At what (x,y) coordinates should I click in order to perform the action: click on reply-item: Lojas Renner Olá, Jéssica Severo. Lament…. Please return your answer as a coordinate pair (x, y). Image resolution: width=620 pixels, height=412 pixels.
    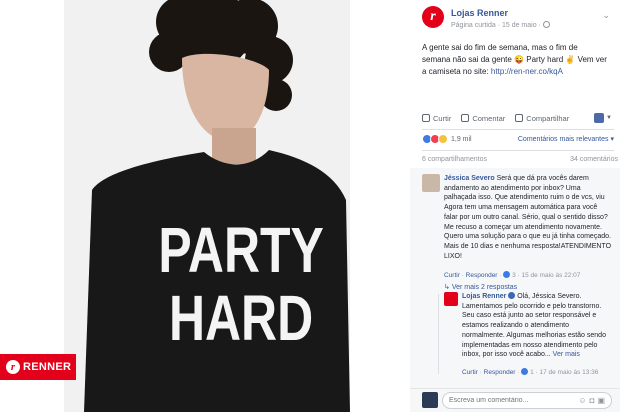
    Looking at the image, I should click on (529, 339).